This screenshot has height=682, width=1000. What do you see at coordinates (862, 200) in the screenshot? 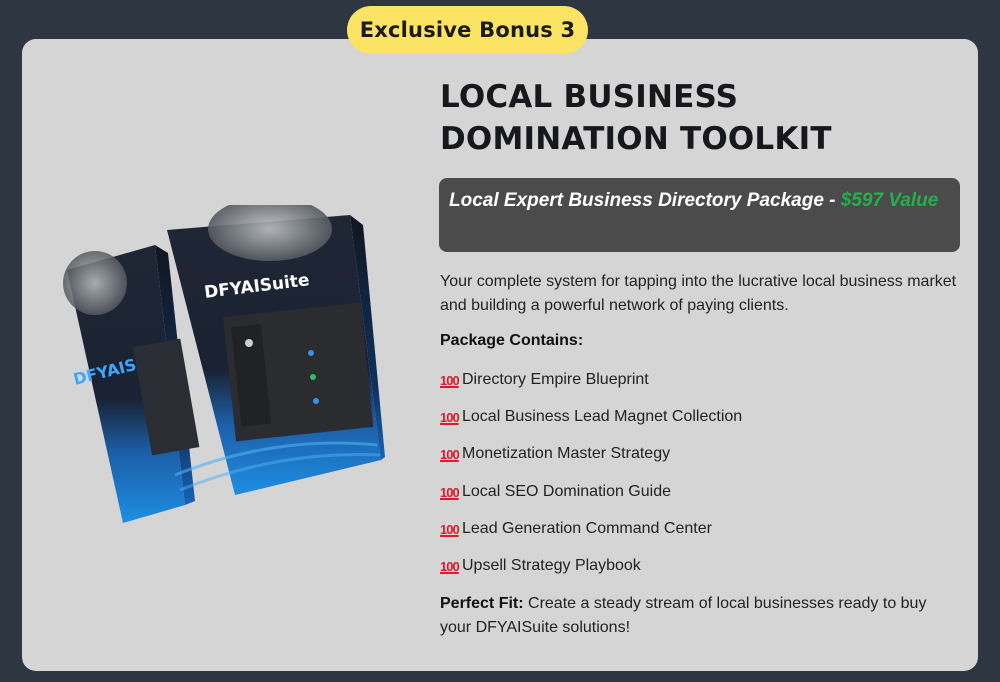
I see `subtitle-price: $597` at bounding box center [862, 200].